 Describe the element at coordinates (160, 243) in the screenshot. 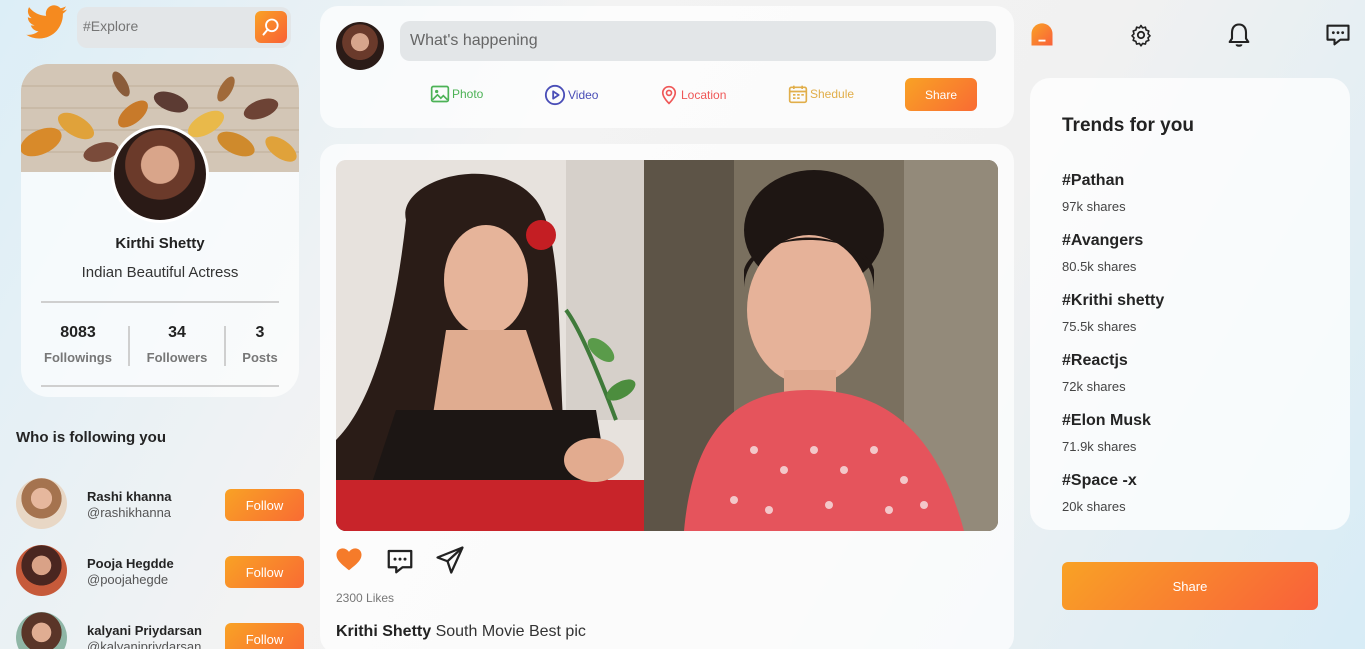

I see `profile-name: Kirthi Shetty` at that location.